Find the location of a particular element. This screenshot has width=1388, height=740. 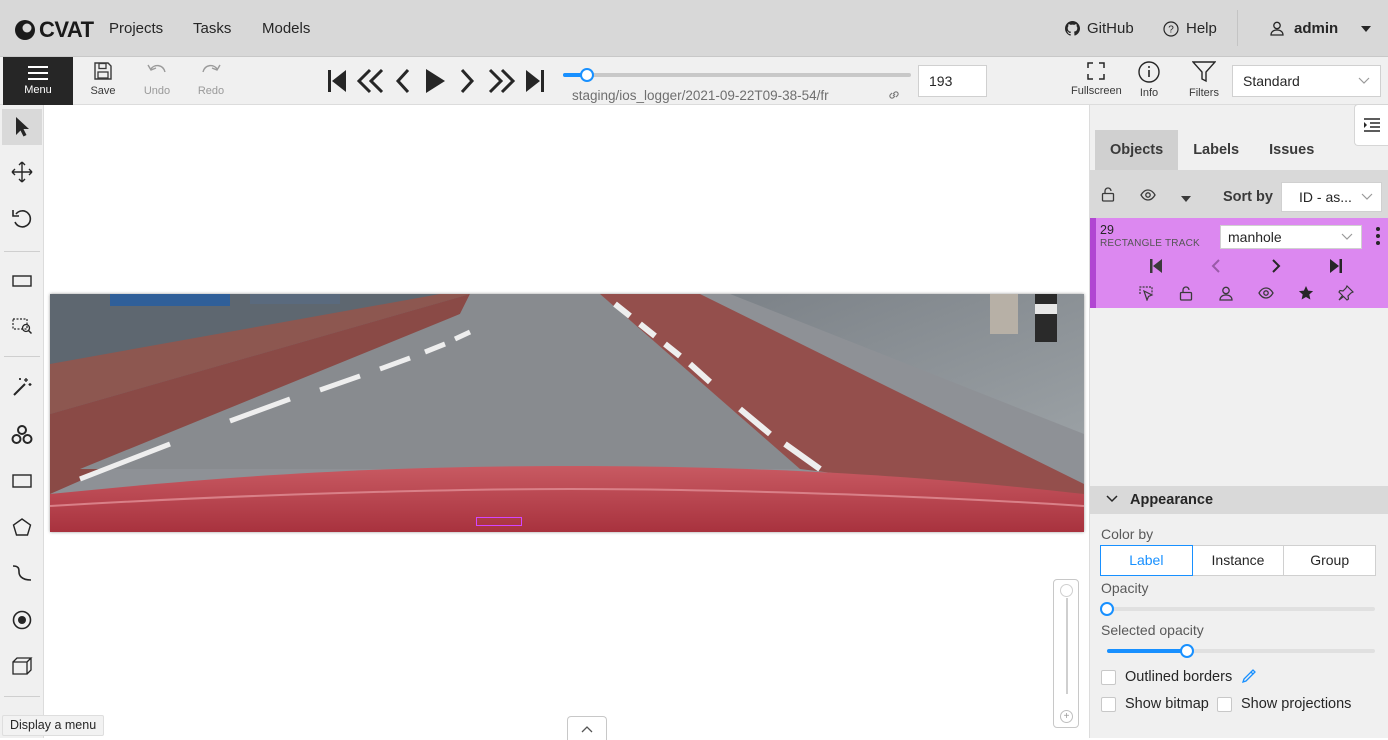

user-menu: admin is located at coordinates (1322, 28).